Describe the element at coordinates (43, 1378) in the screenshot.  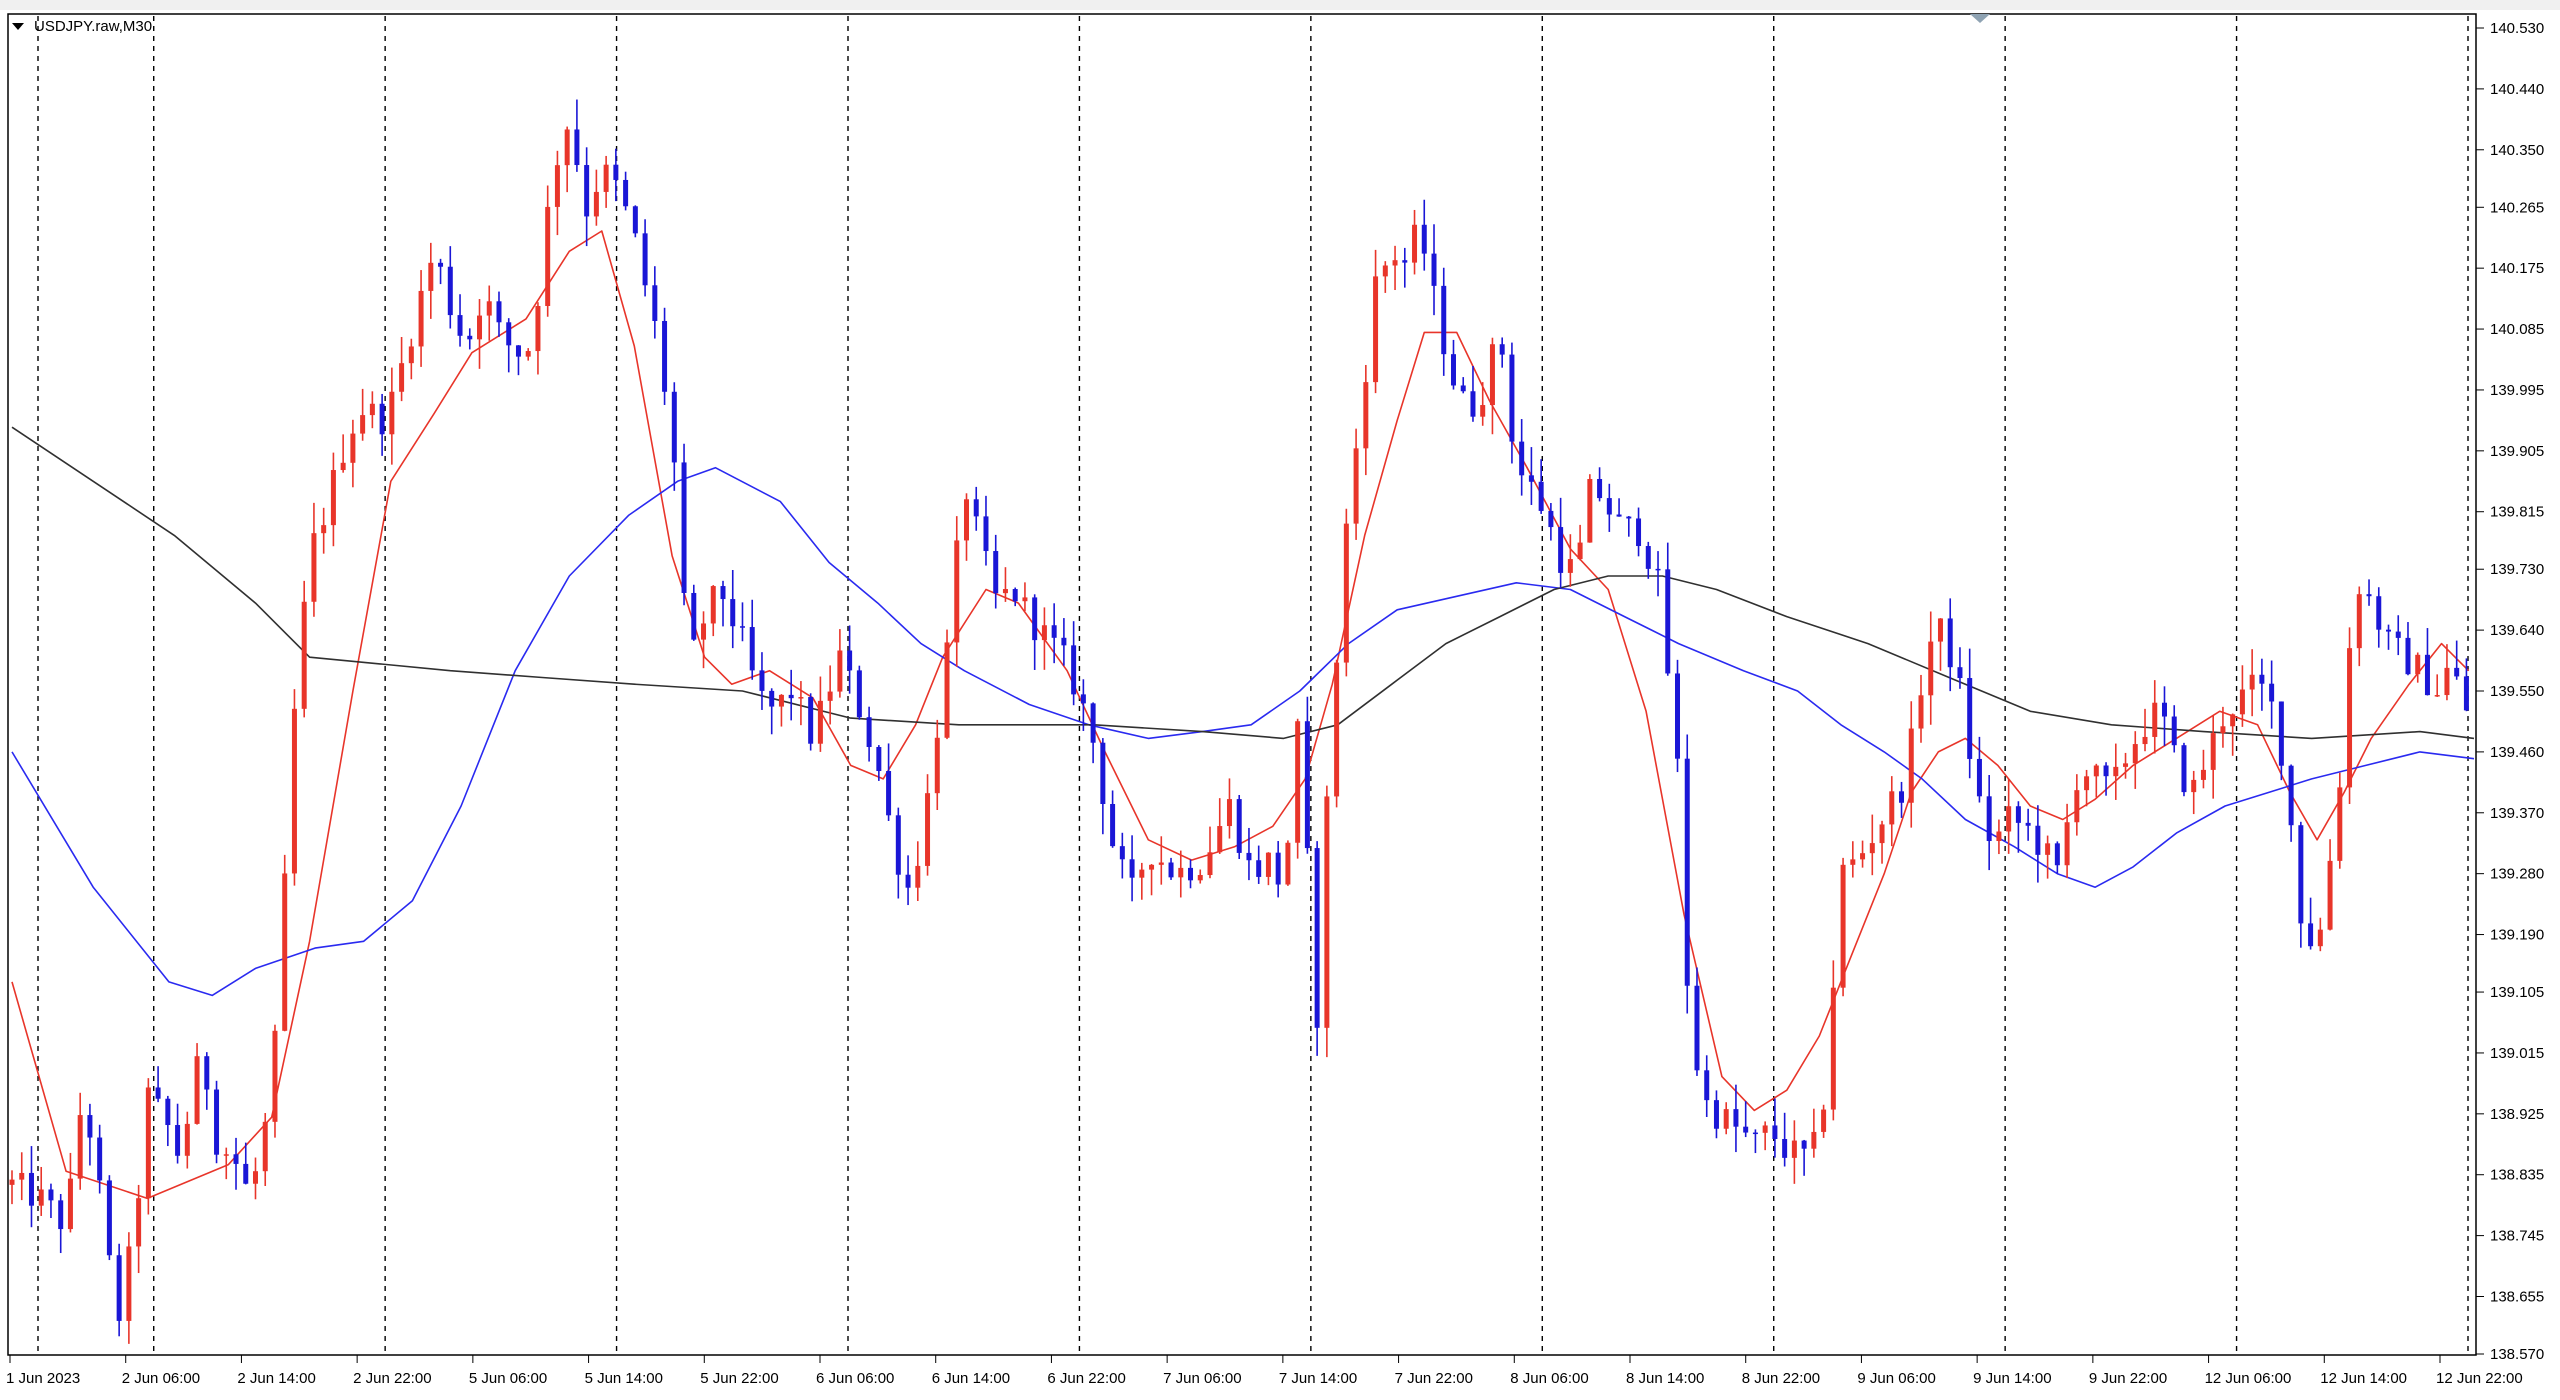
I see `x-tick-label: 1 Jun 2023` at that location.